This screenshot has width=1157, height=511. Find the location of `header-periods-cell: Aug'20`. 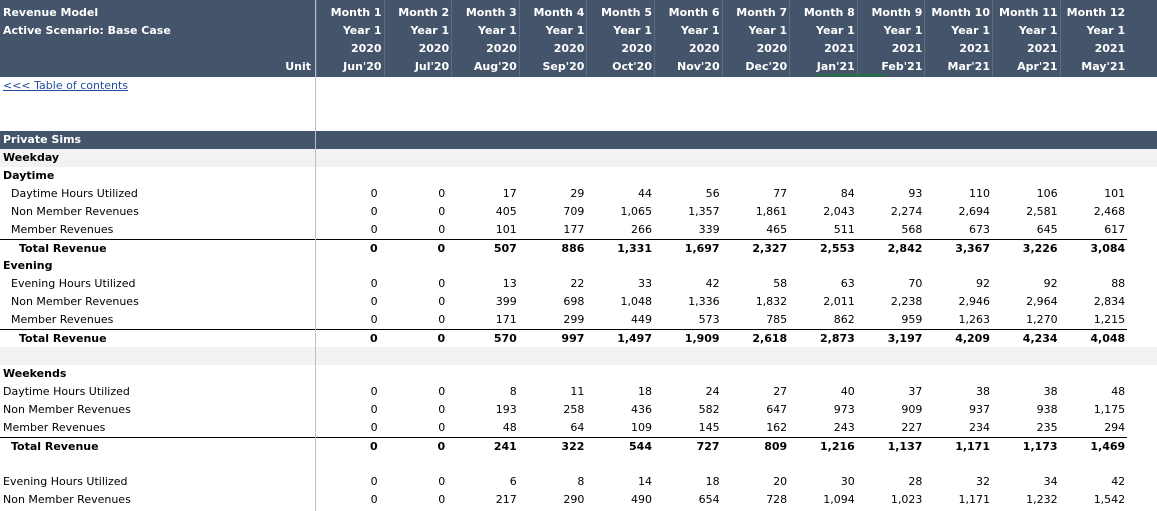

header-periods-cell: Aug'20 is located at coordinates (485, 67).